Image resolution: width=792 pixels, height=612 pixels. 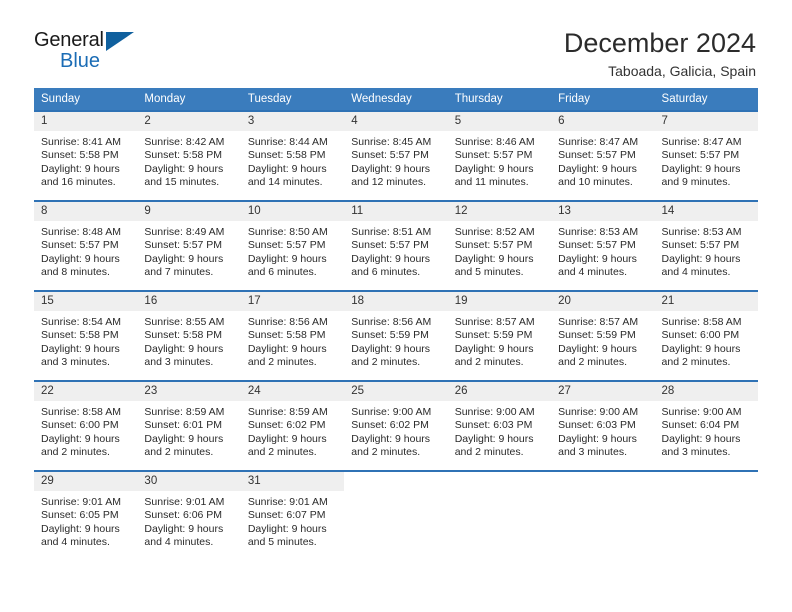 I want to click on sunset-text: Sunset: 6:00 PM, so click(x=80, y=425).